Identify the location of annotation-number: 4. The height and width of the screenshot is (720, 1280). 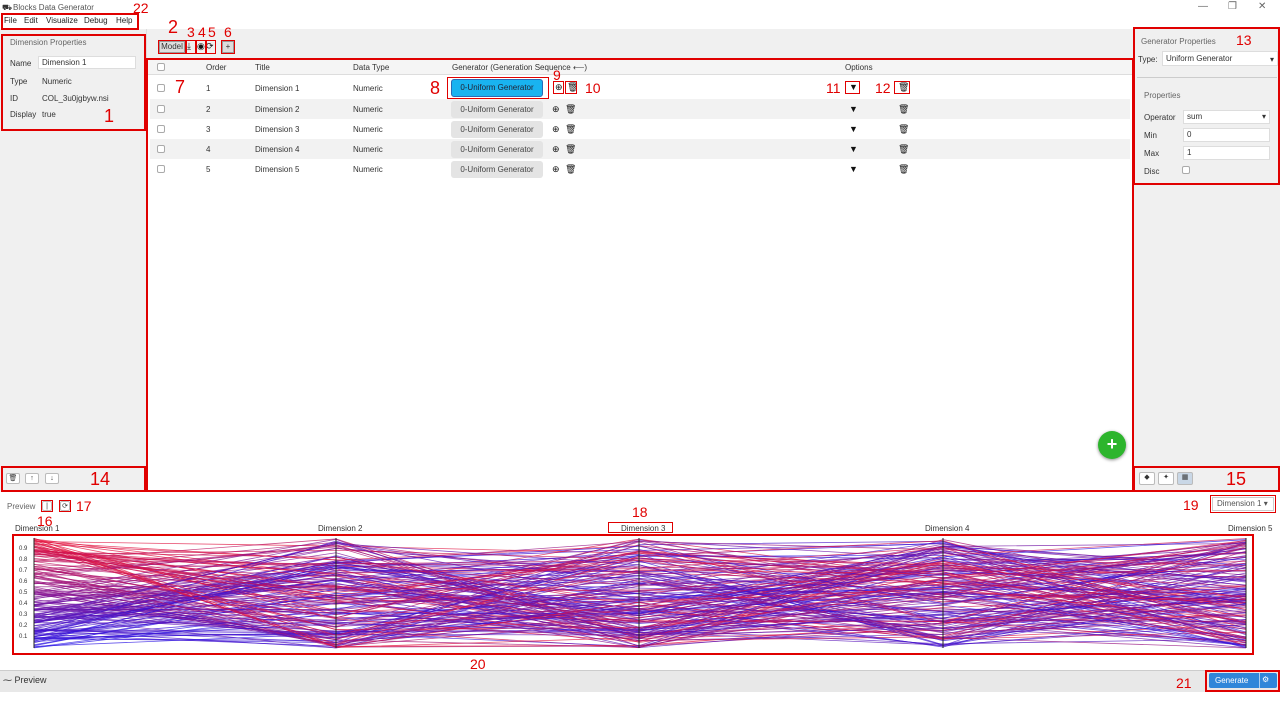
(202, 32).